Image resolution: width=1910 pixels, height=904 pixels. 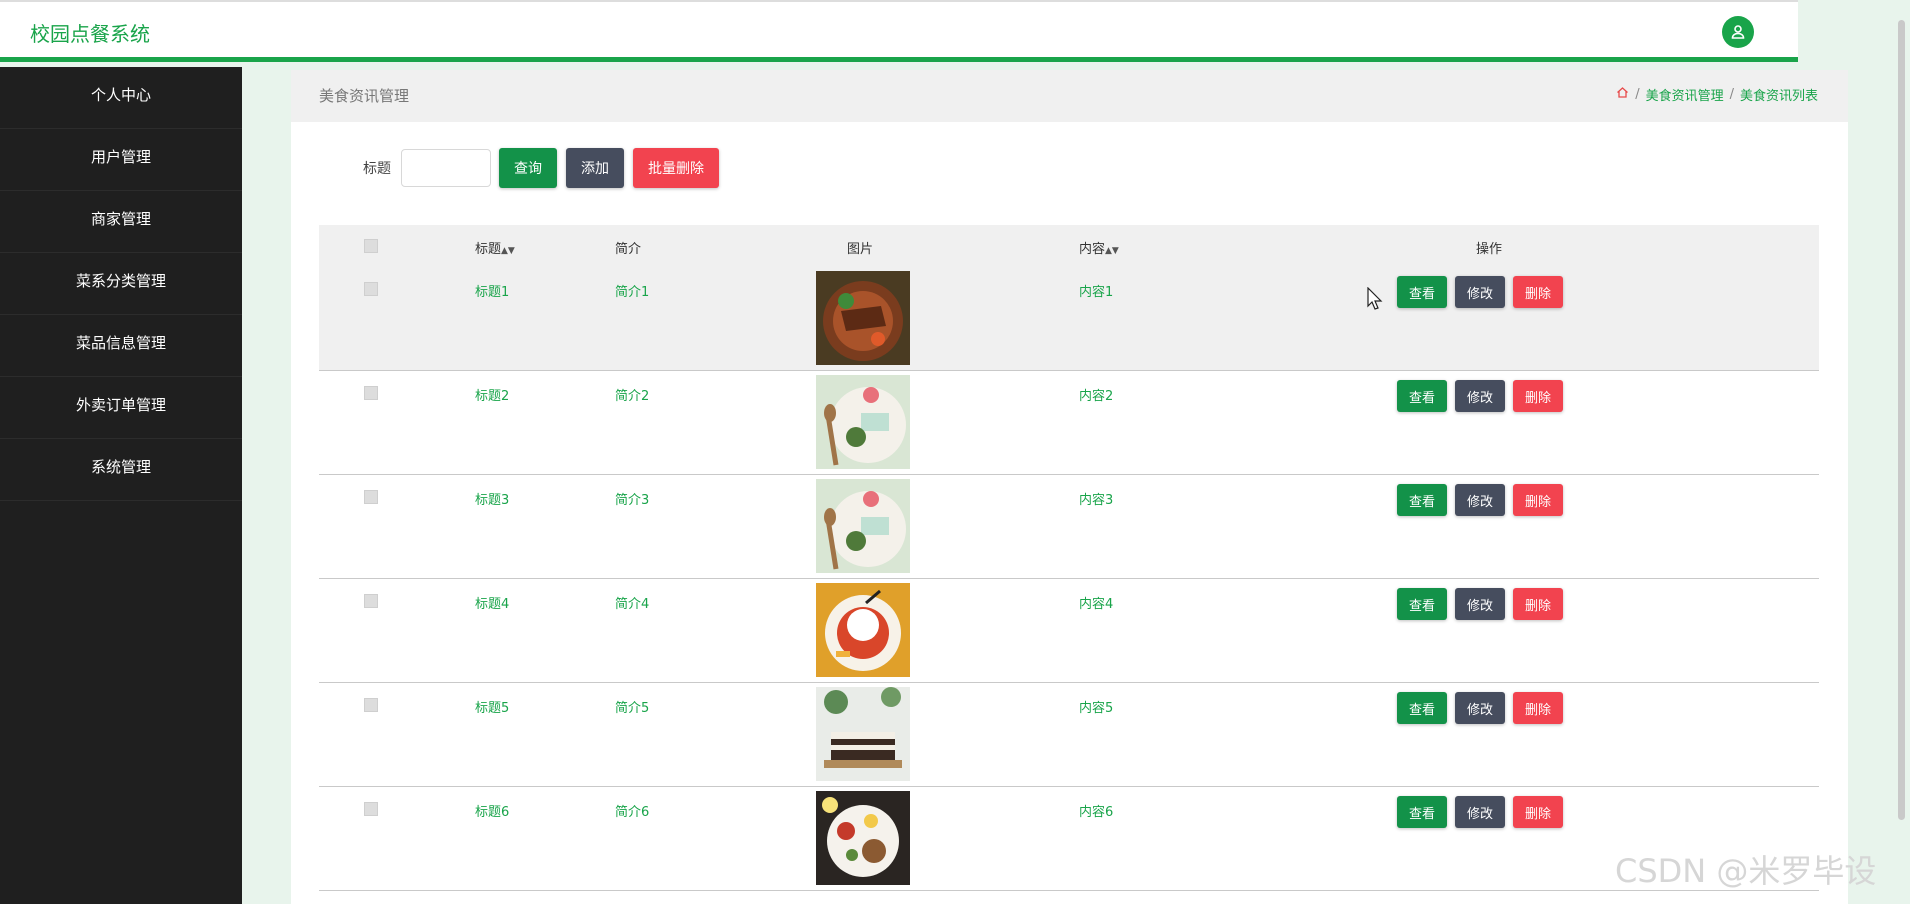 I want to click on title-search-input, so click(x=446, y=168).